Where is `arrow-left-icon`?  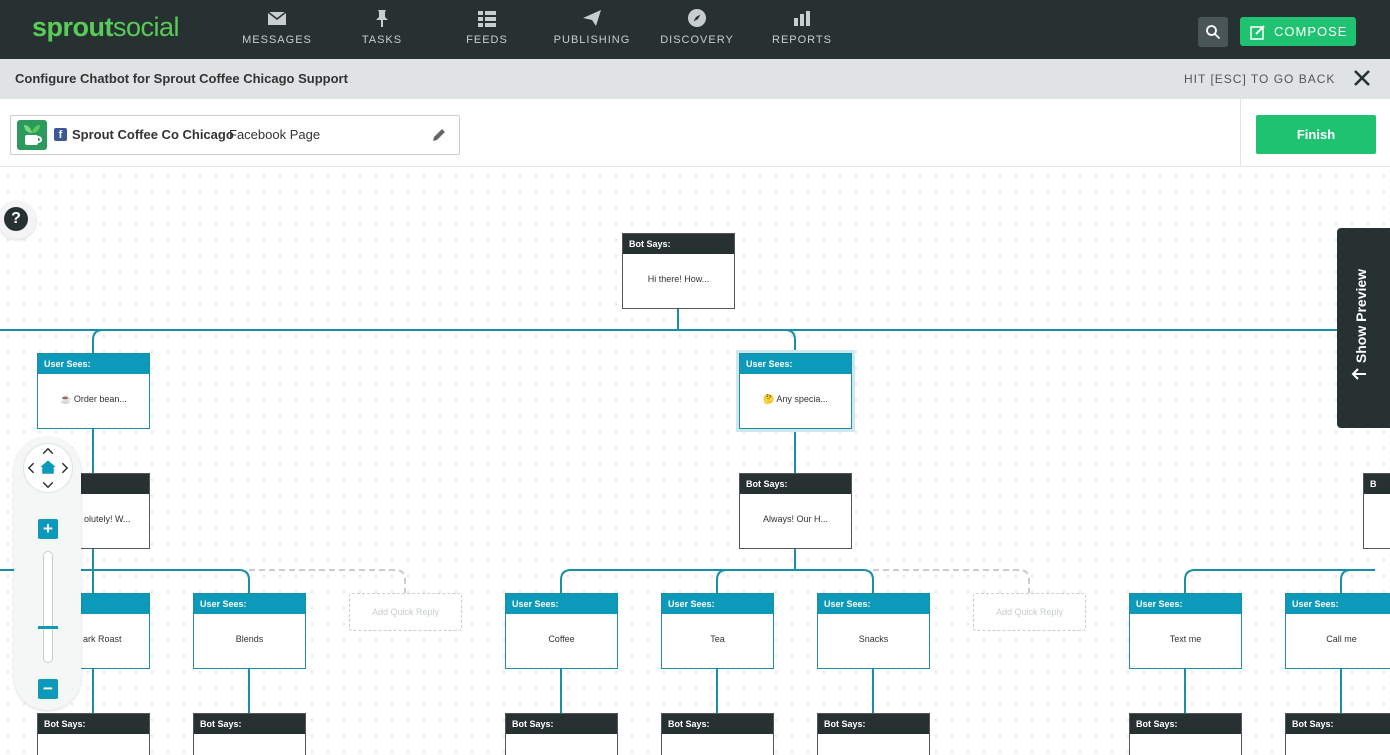
arrow-left-icon is located at coordinates (1358, 374).